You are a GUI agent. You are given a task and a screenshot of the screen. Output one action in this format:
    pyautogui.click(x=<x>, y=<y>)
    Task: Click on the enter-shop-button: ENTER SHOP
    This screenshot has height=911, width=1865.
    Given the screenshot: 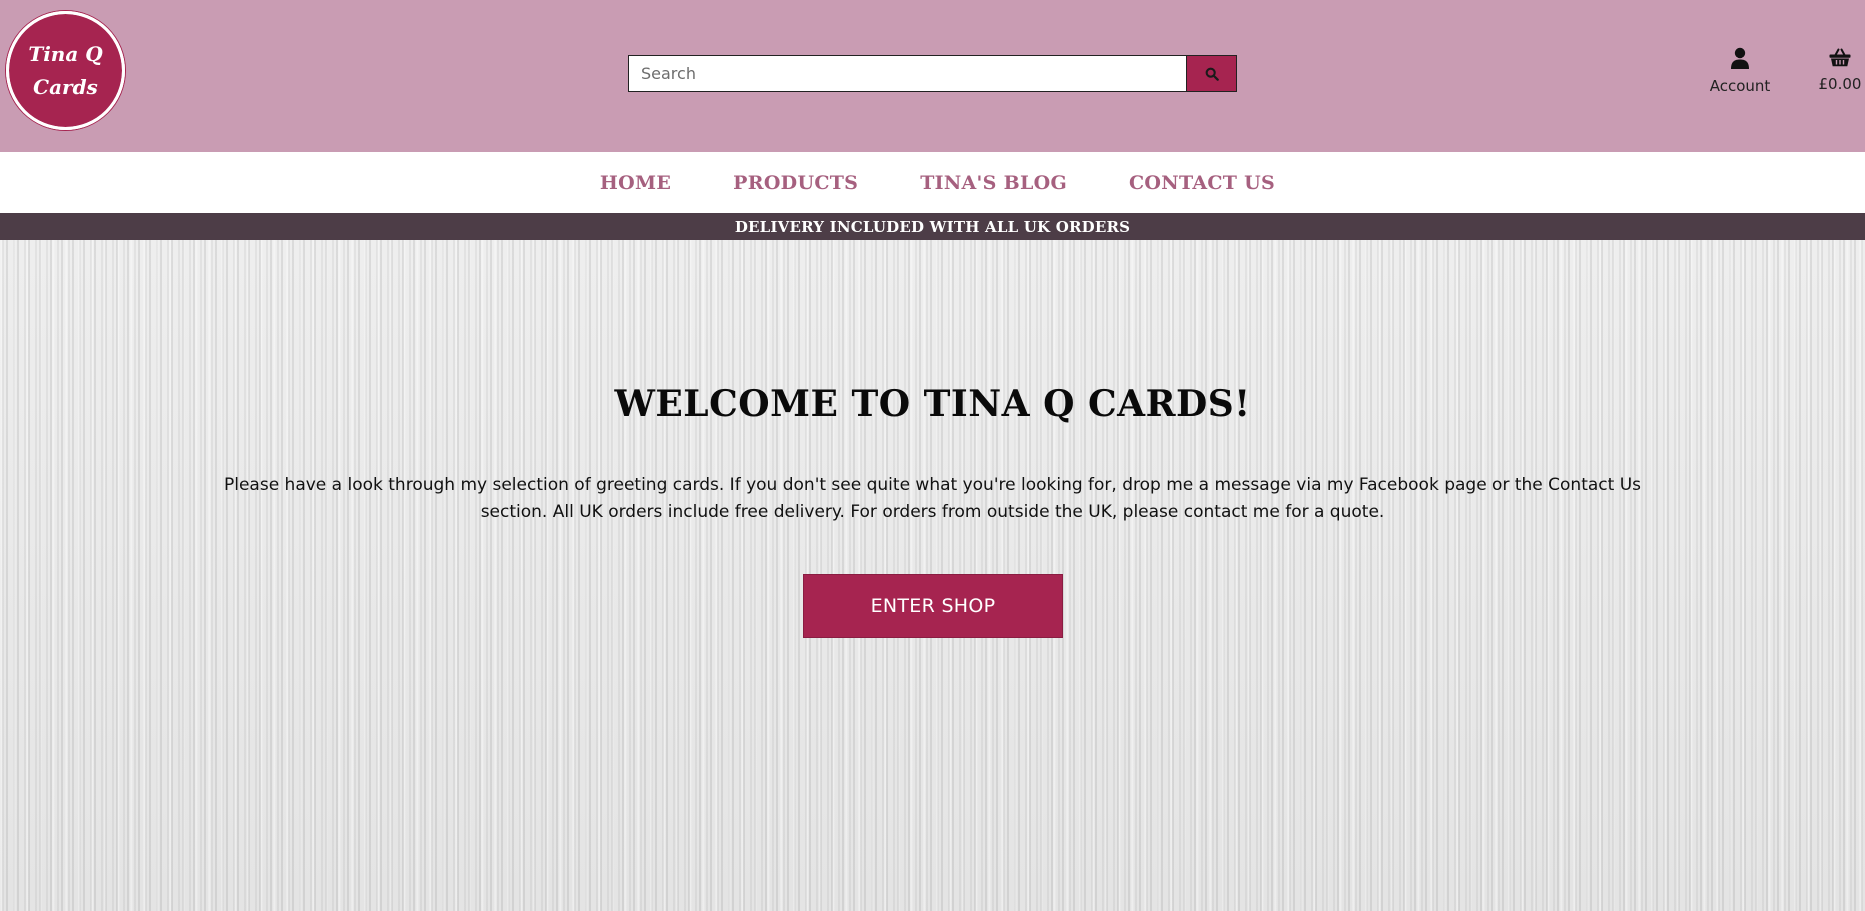 What is the action you would take?
    pyautogui.click(x=933, y=606)
    